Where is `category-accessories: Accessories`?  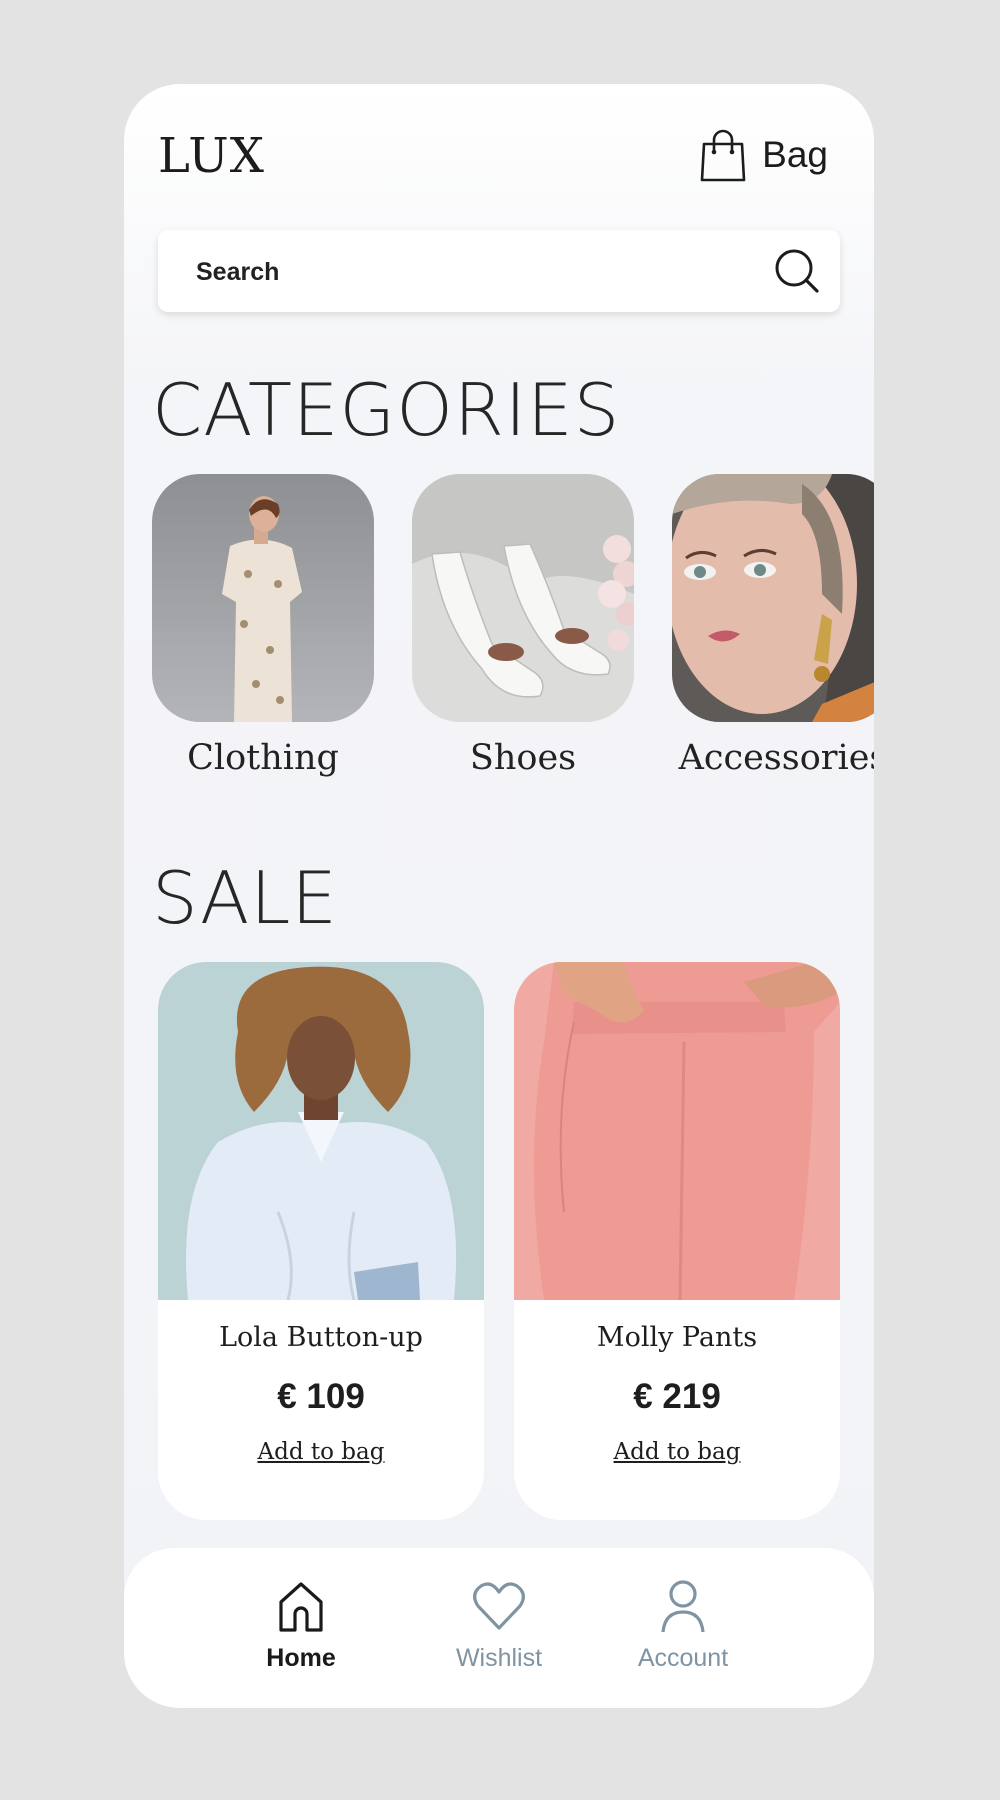 category-accessories: Accessories is located at coordinates (773, 626).